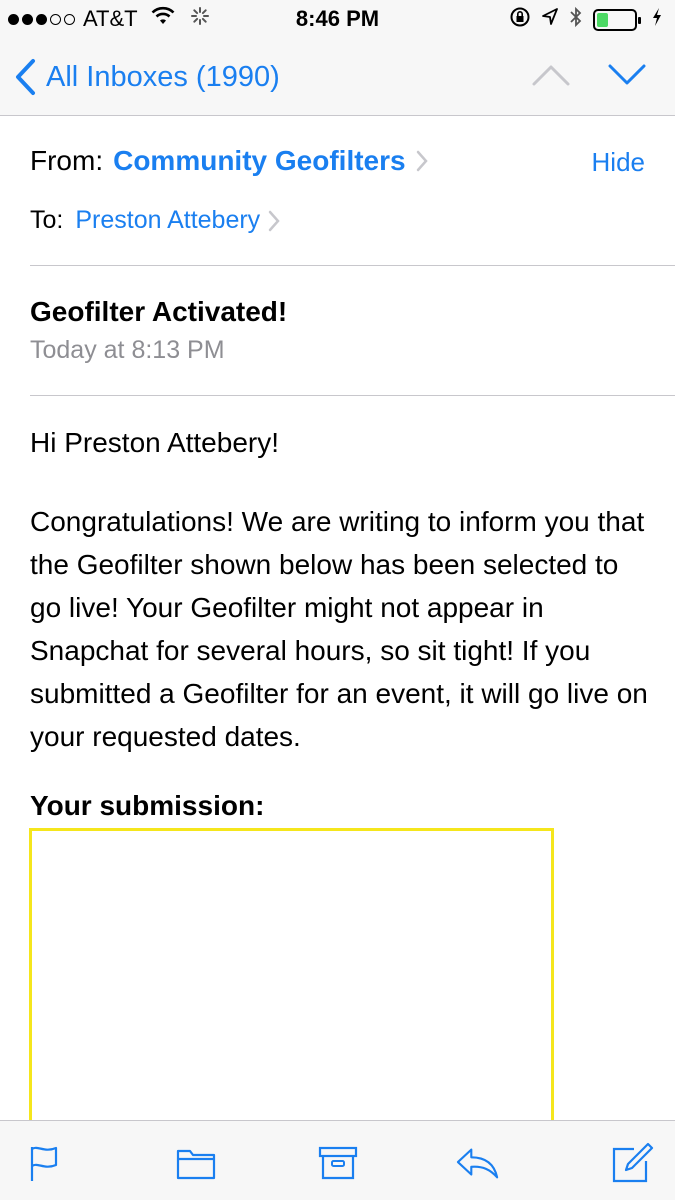  What do you see at coordinates (657, 20) in the screenshot?
I see `charging-icon` at bounding box center [657, 20].